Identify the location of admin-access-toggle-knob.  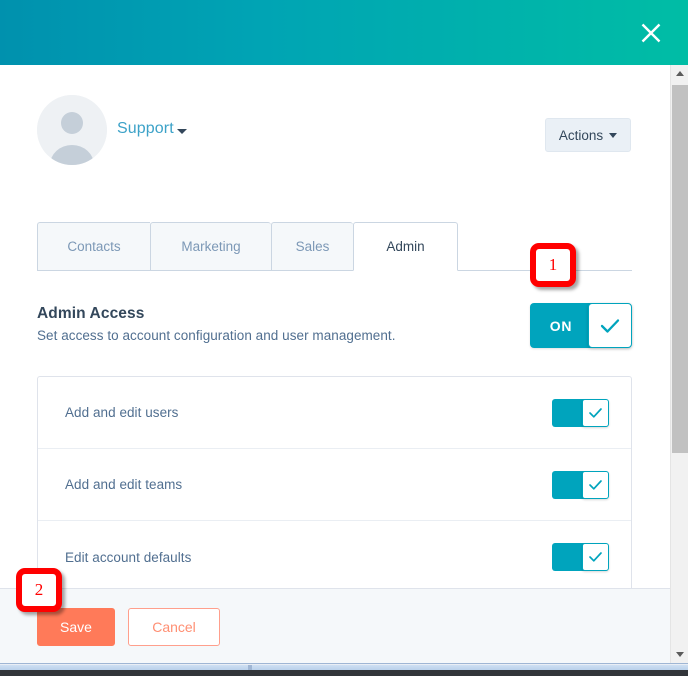
(610, 325).